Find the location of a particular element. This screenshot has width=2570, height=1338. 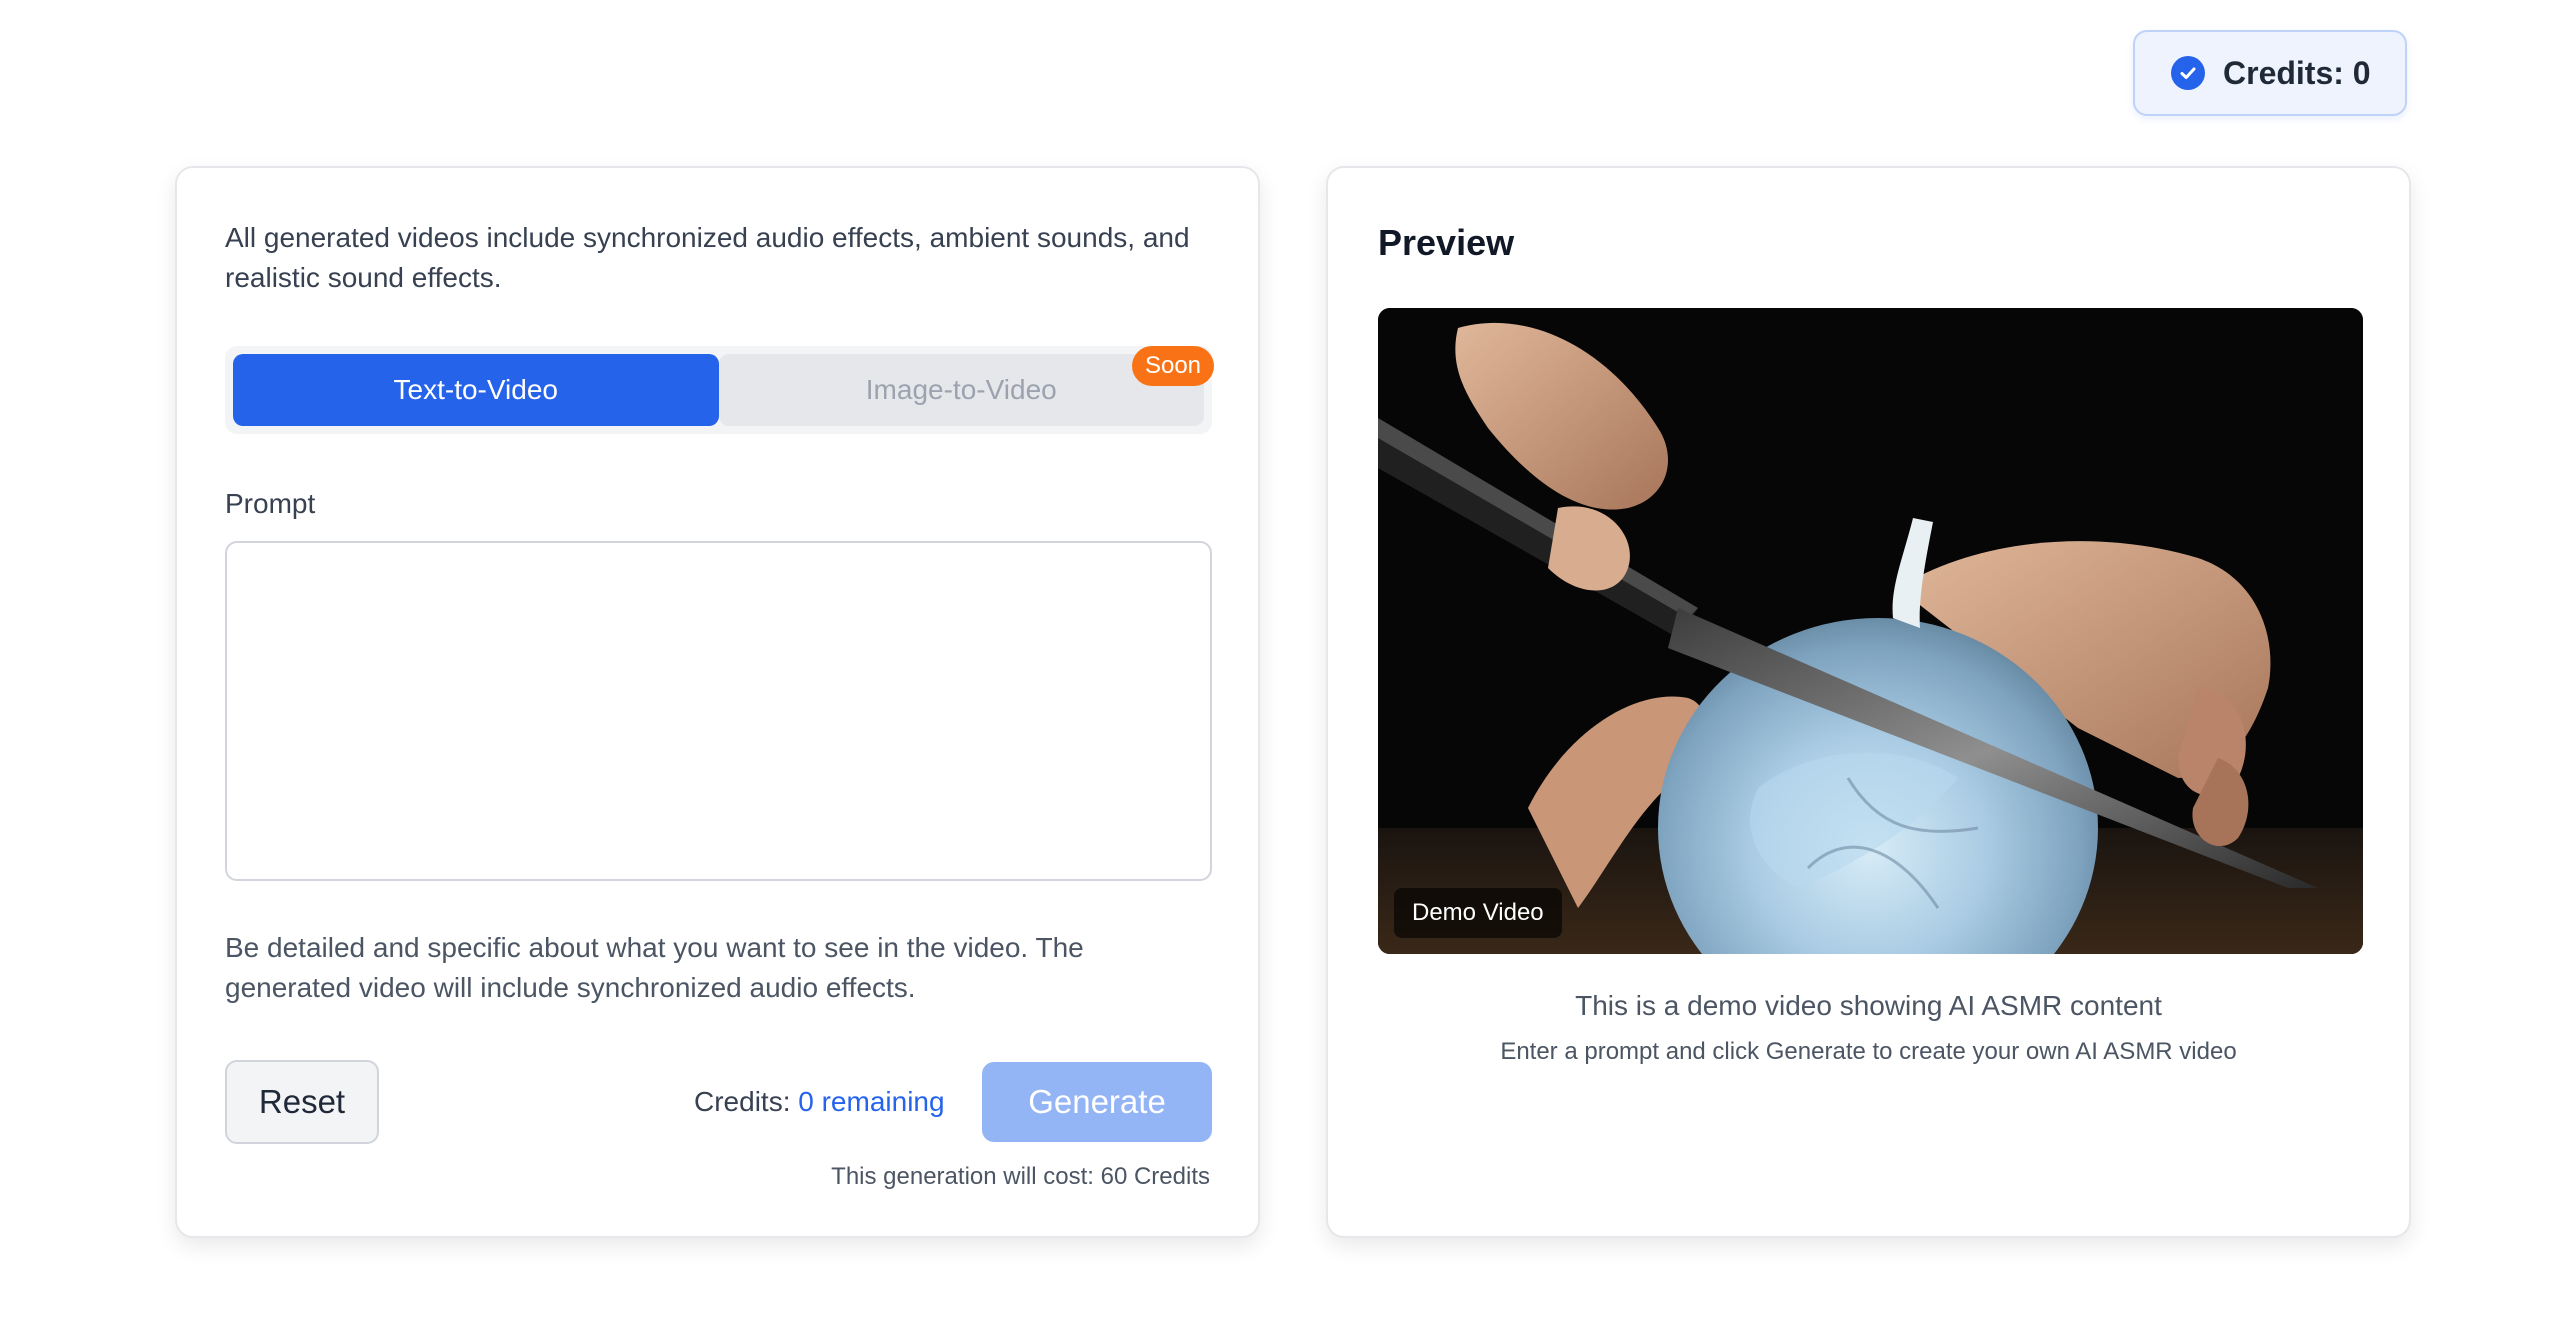

credits-indicator-label: Credits: 0 is located at coordinates (2297, 72).